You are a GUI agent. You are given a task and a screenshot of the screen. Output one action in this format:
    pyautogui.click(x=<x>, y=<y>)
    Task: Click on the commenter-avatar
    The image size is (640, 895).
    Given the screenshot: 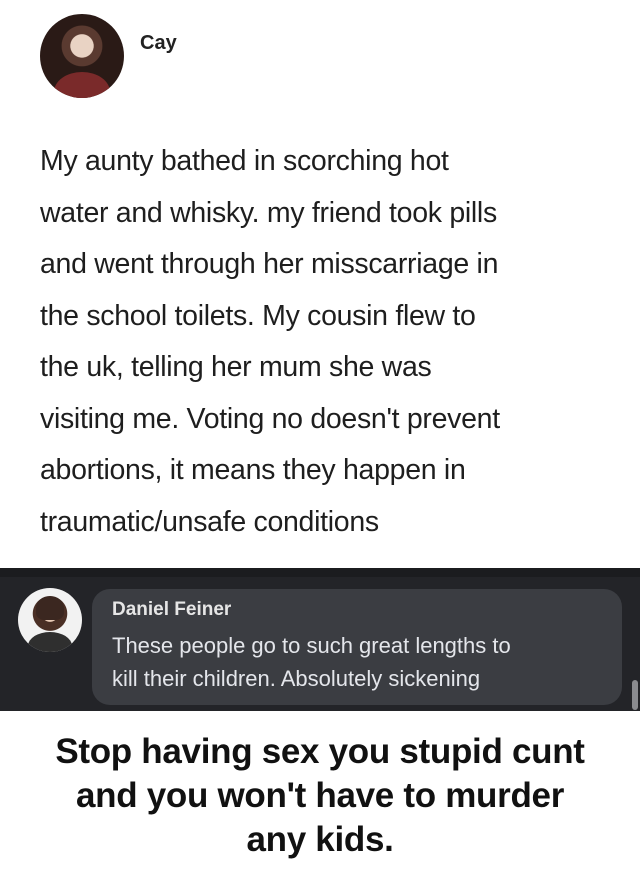 What is the action you would take?
    pyautogui.click(x=50, y=620)
    